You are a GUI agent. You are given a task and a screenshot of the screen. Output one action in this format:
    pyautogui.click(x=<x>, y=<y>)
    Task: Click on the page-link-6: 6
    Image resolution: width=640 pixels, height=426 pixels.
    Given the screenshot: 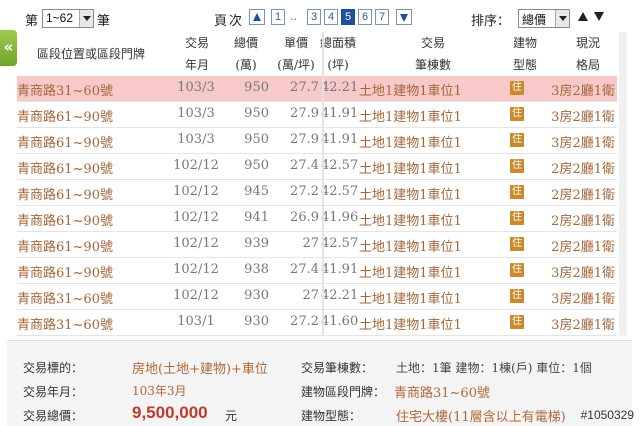 What is the action you would take?
    pyautogui.click(x=365, y=17)
    